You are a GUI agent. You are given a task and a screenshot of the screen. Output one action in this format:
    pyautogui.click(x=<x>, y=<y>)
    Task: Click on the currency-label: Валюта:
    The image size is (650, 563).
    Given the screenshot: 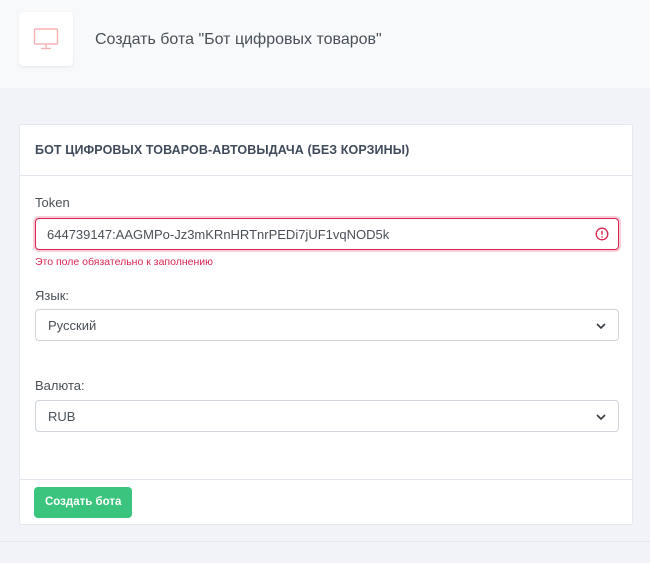 What is the action you would take?
    pyautogui.click(x=60, y=385)
    